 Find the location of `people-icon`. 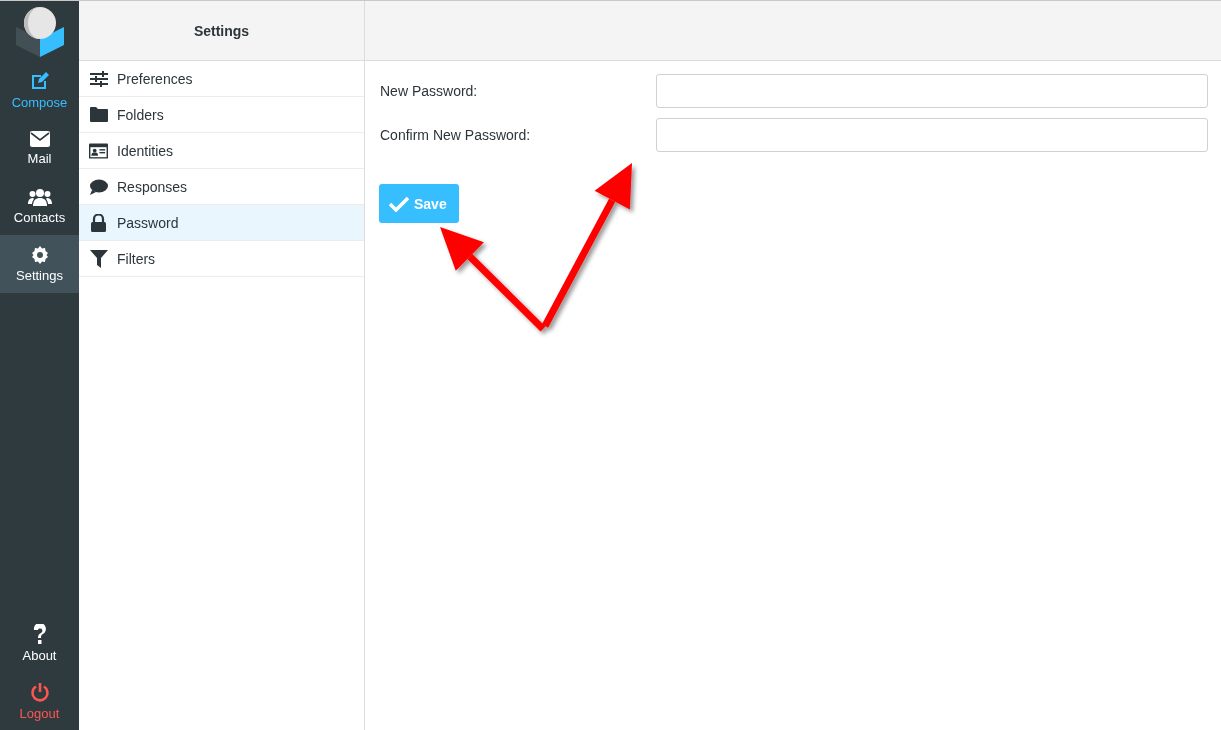

people-icon is located at coordinates (39, 196).